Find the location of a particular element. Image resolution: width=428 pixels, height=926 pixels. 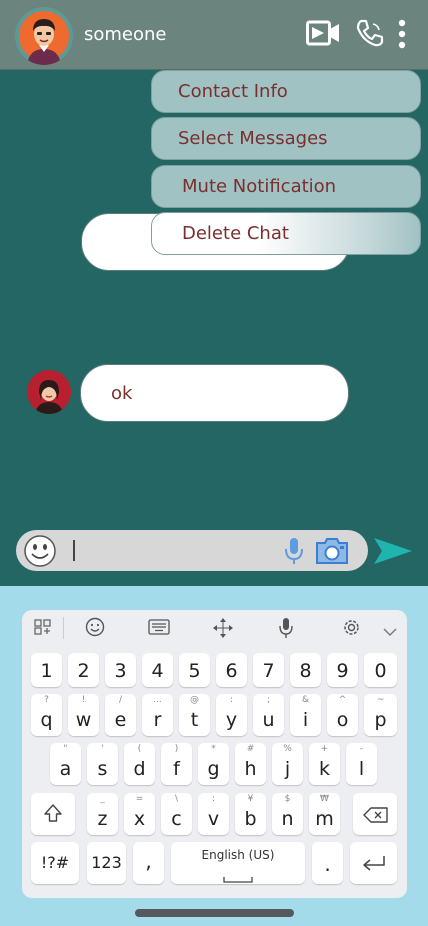

menu-item-mute-notification: Mute Notification is located at coordinates (286, 186).